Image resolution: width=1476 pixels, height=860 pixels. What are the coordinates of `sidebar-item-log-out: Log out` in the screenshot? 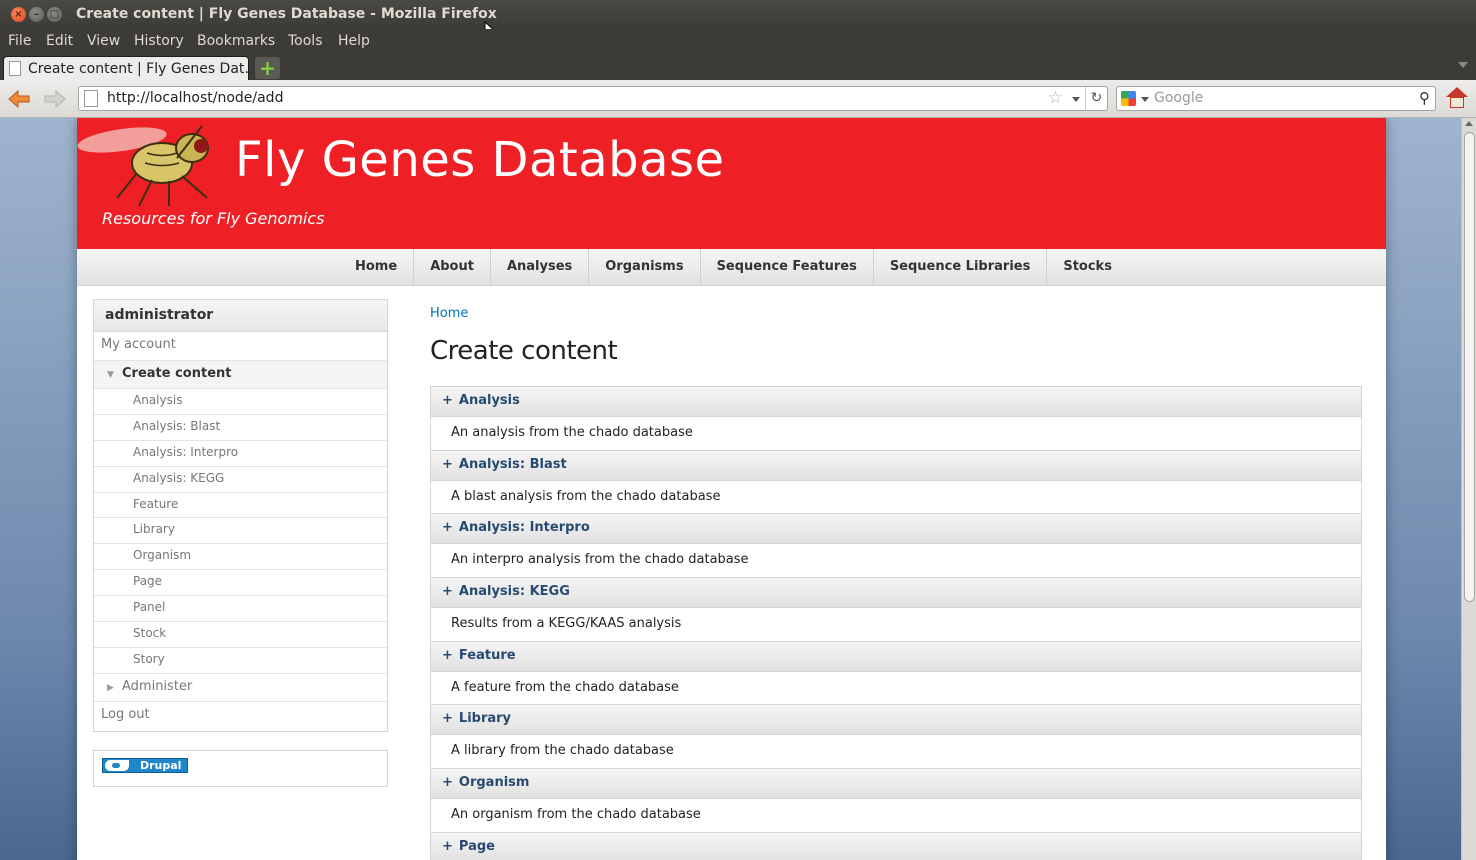 It's located at (240, 716).